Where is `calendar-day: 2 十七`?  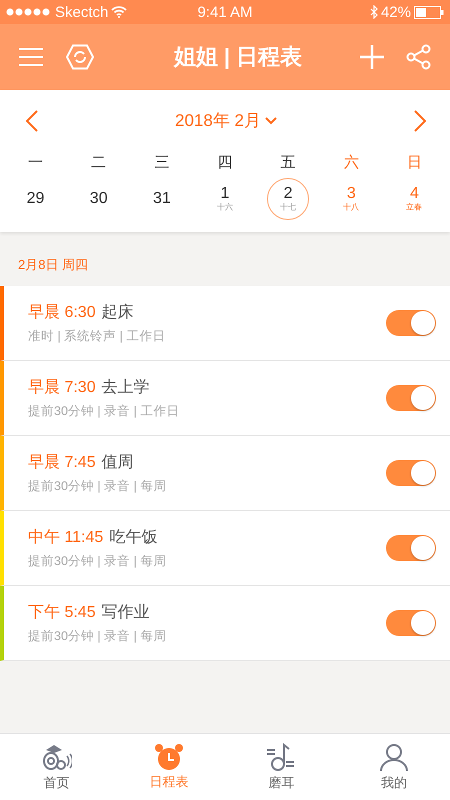 calendar-day: 2 十七 is located at coordinates (288, 199).